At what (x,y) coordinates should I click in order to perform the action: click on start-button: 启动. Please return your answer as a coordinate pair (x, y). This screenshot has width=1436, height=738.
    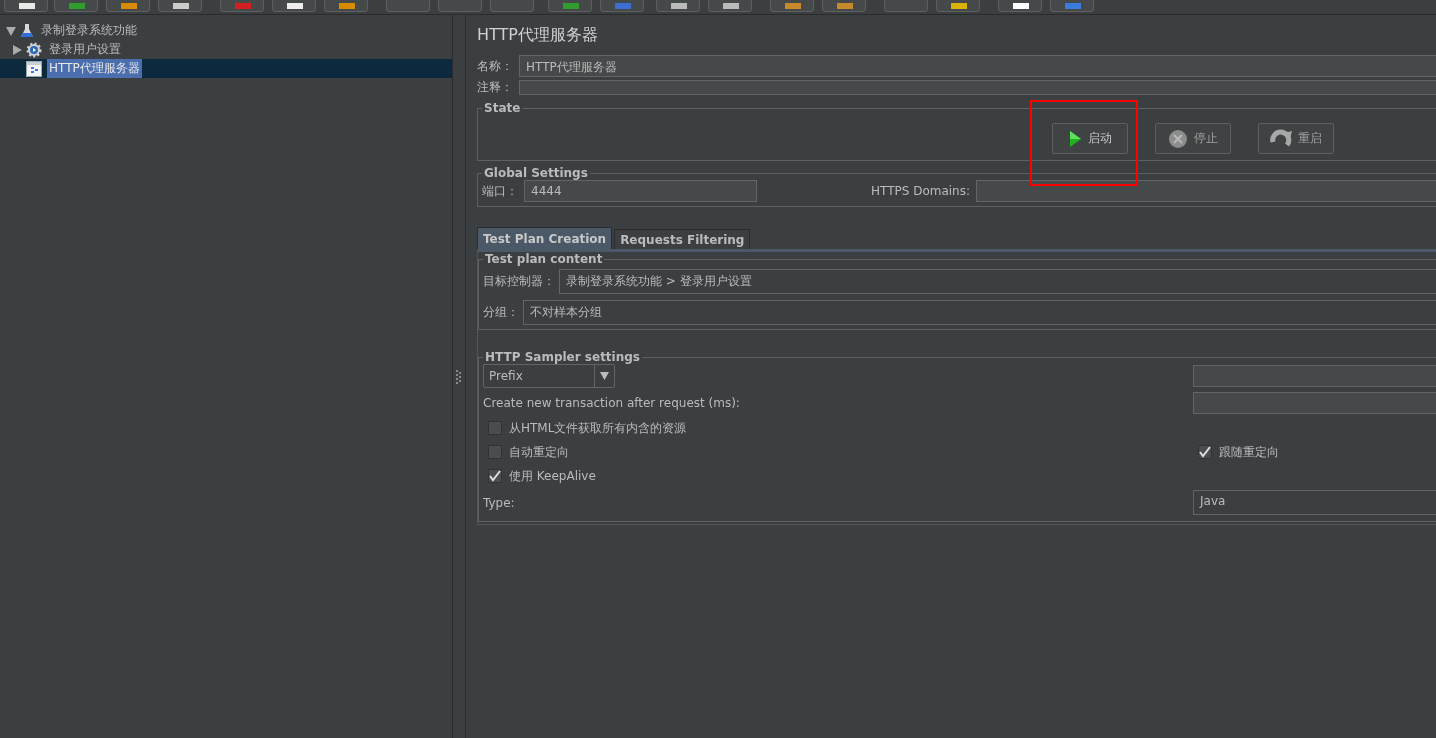
    Looking at the image, I should click on (1090, 138).